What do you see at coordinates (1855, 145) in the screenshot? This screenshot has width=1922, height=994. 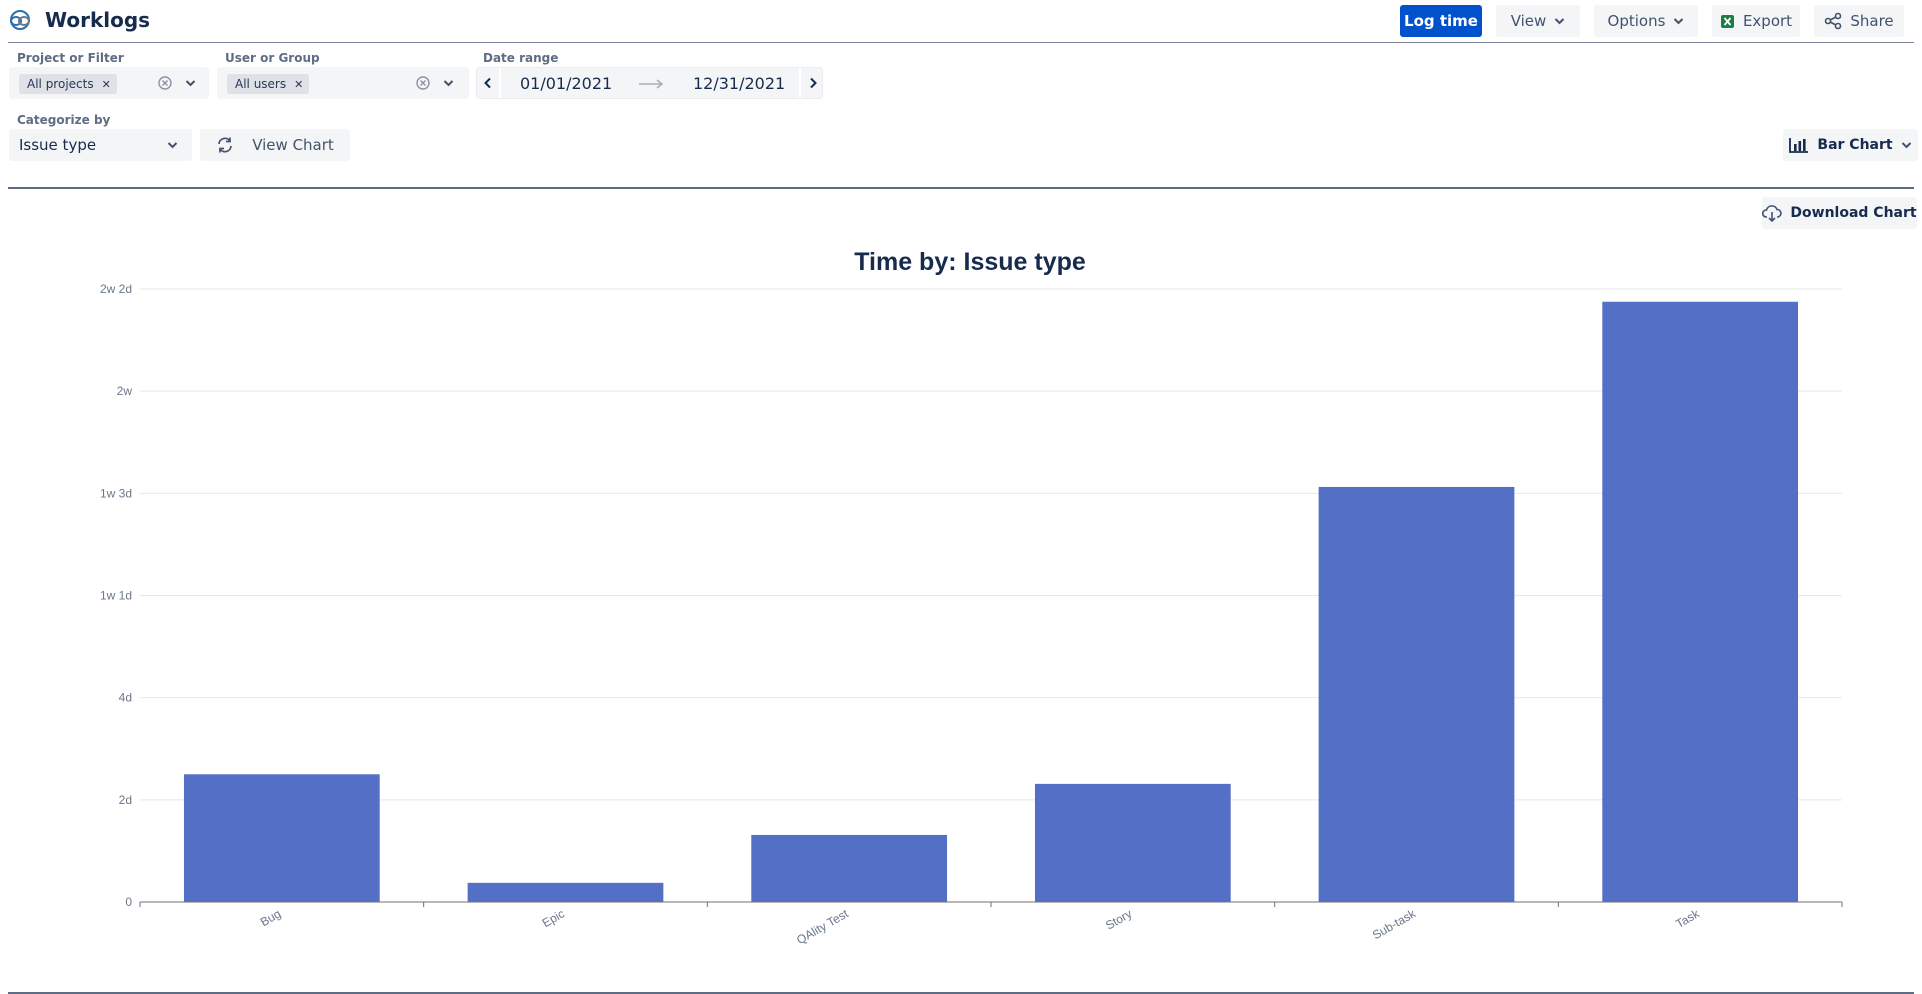 I see `chart-type-label: Bar Chart` at bounding box center [1855, 145].